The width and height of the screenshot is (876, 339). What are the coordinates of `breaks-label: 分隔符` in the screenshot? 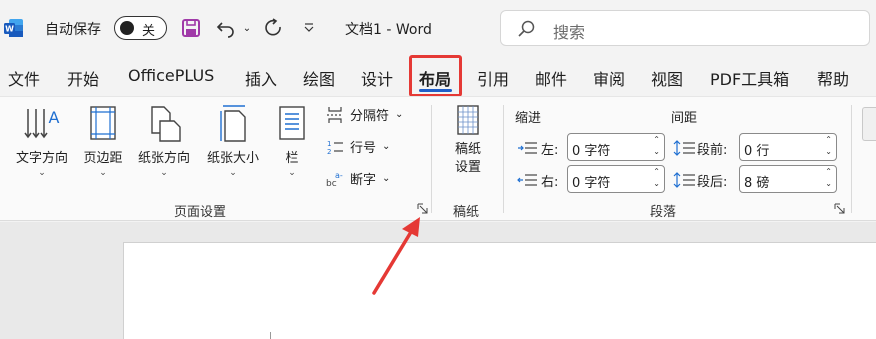 It's located at (370, 116).